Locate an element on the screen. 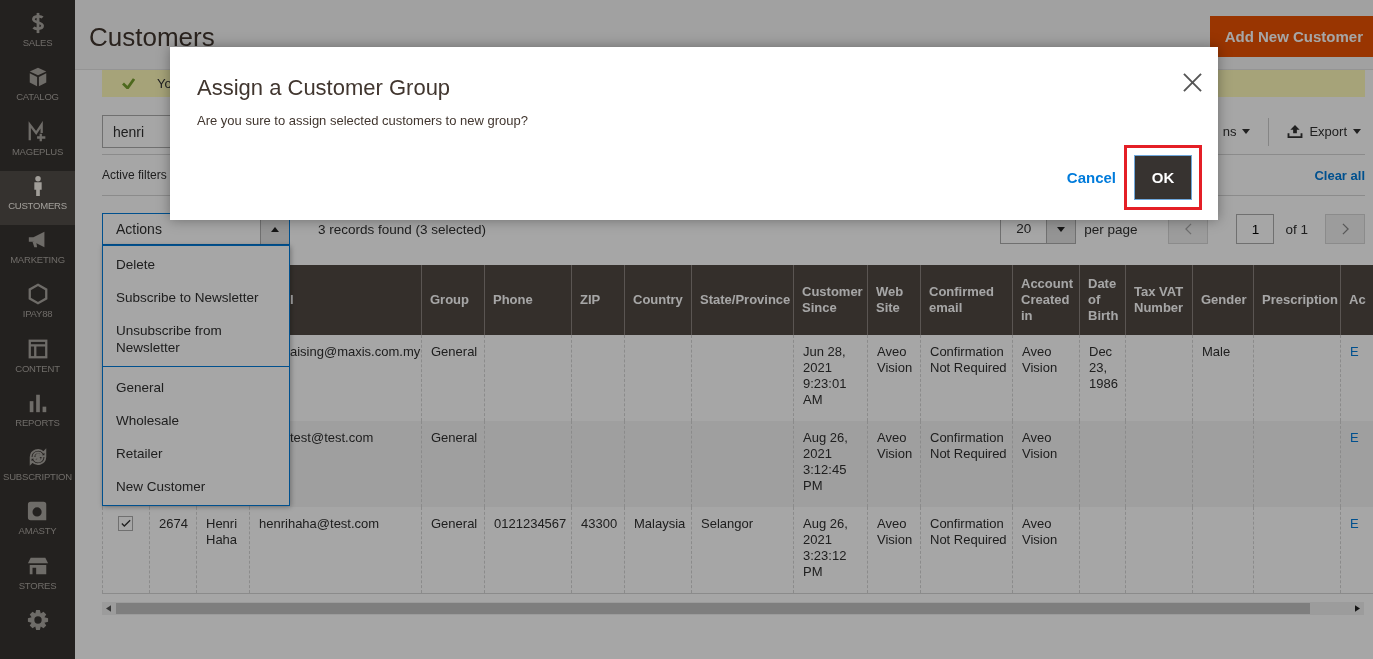 The image size is (1373, 659). nav-item: SALES is located at coordinates (37, 35).